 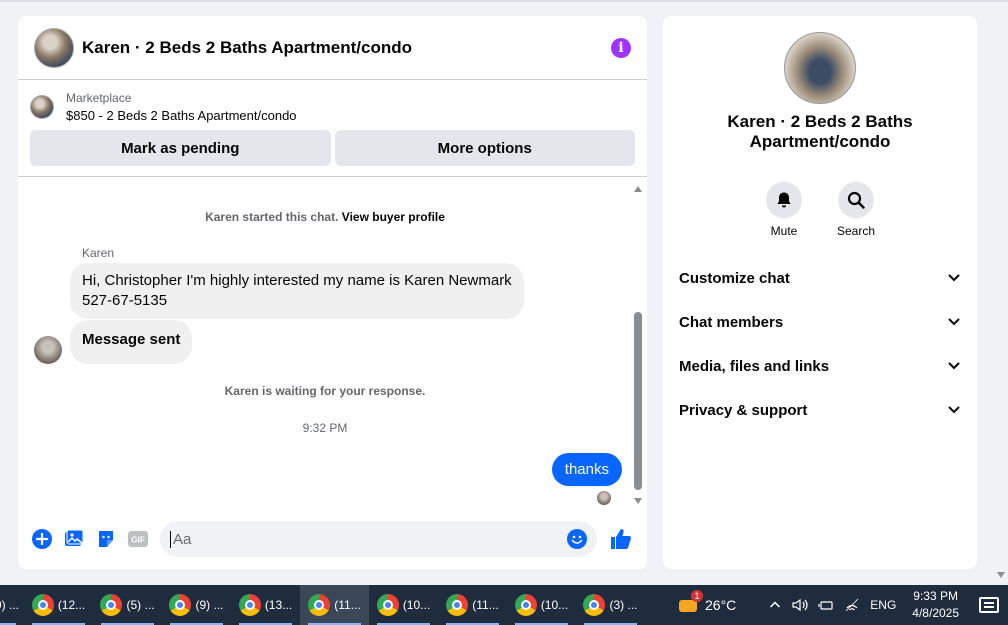 What do you see at coordinates (784, 210) in the screenshot?
I see `mute-button: Mute` at bounding box center [784, 210].